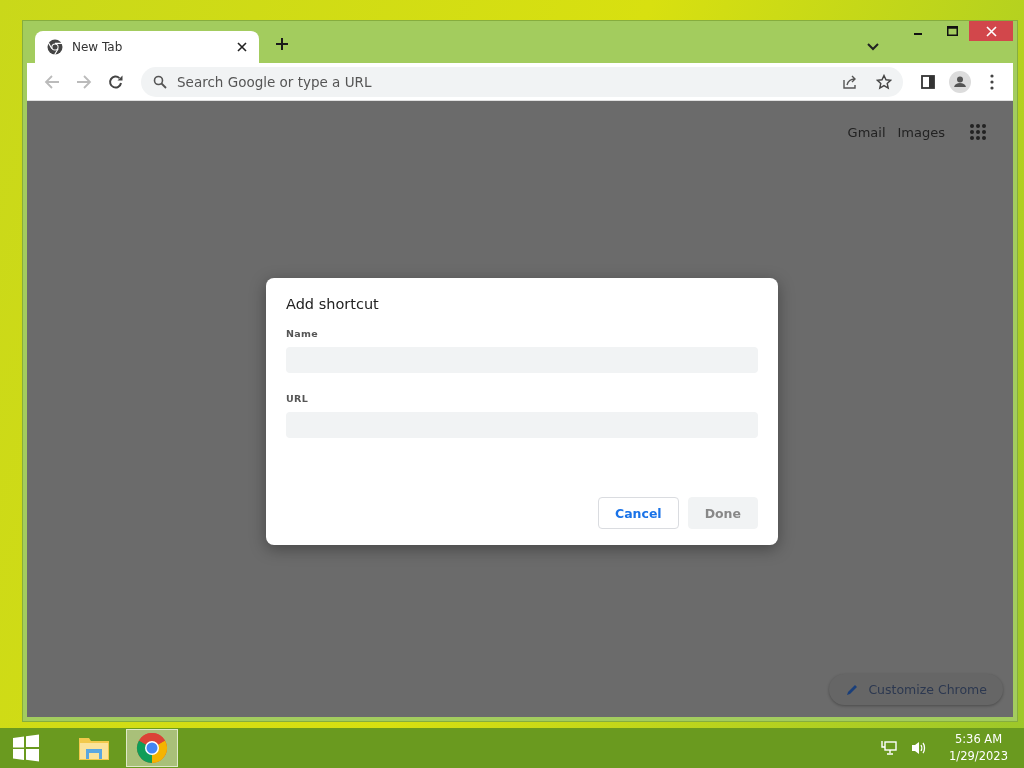  What do you see at coordinates (26, 748) in the screenshot?
I see `start-button` at bounding box center [26, 748].